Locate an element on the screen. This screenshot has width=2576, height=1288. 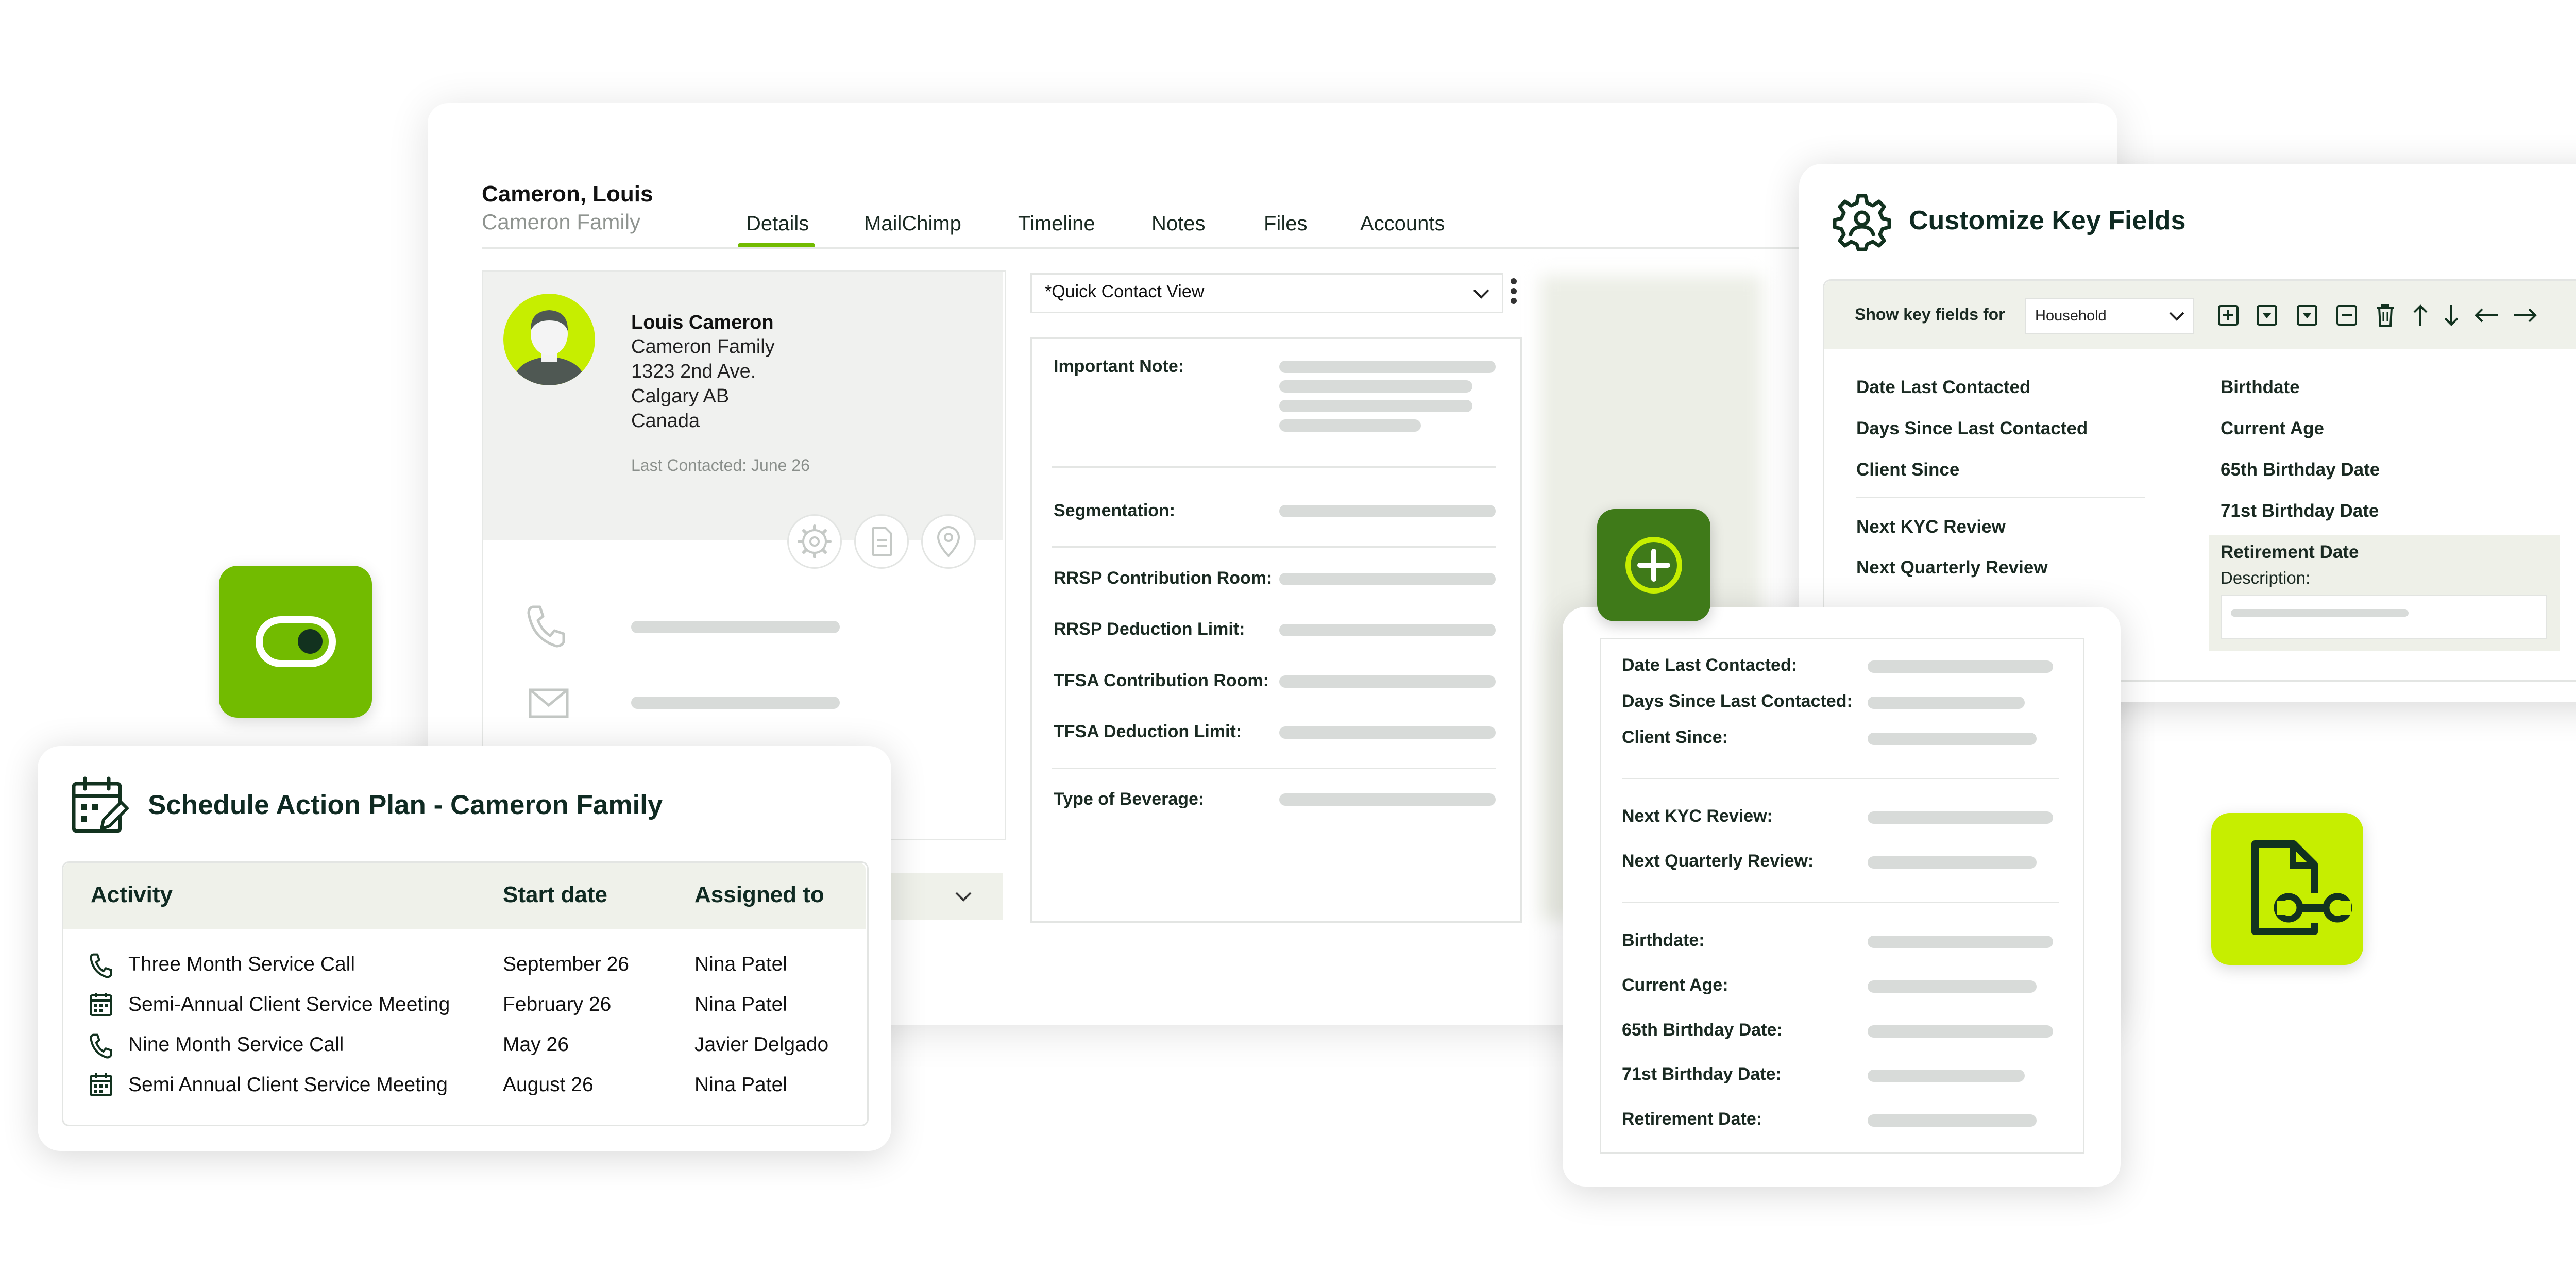
quick-field-label: Days Since Last Contacted: is located at coordinates (1737, 701).